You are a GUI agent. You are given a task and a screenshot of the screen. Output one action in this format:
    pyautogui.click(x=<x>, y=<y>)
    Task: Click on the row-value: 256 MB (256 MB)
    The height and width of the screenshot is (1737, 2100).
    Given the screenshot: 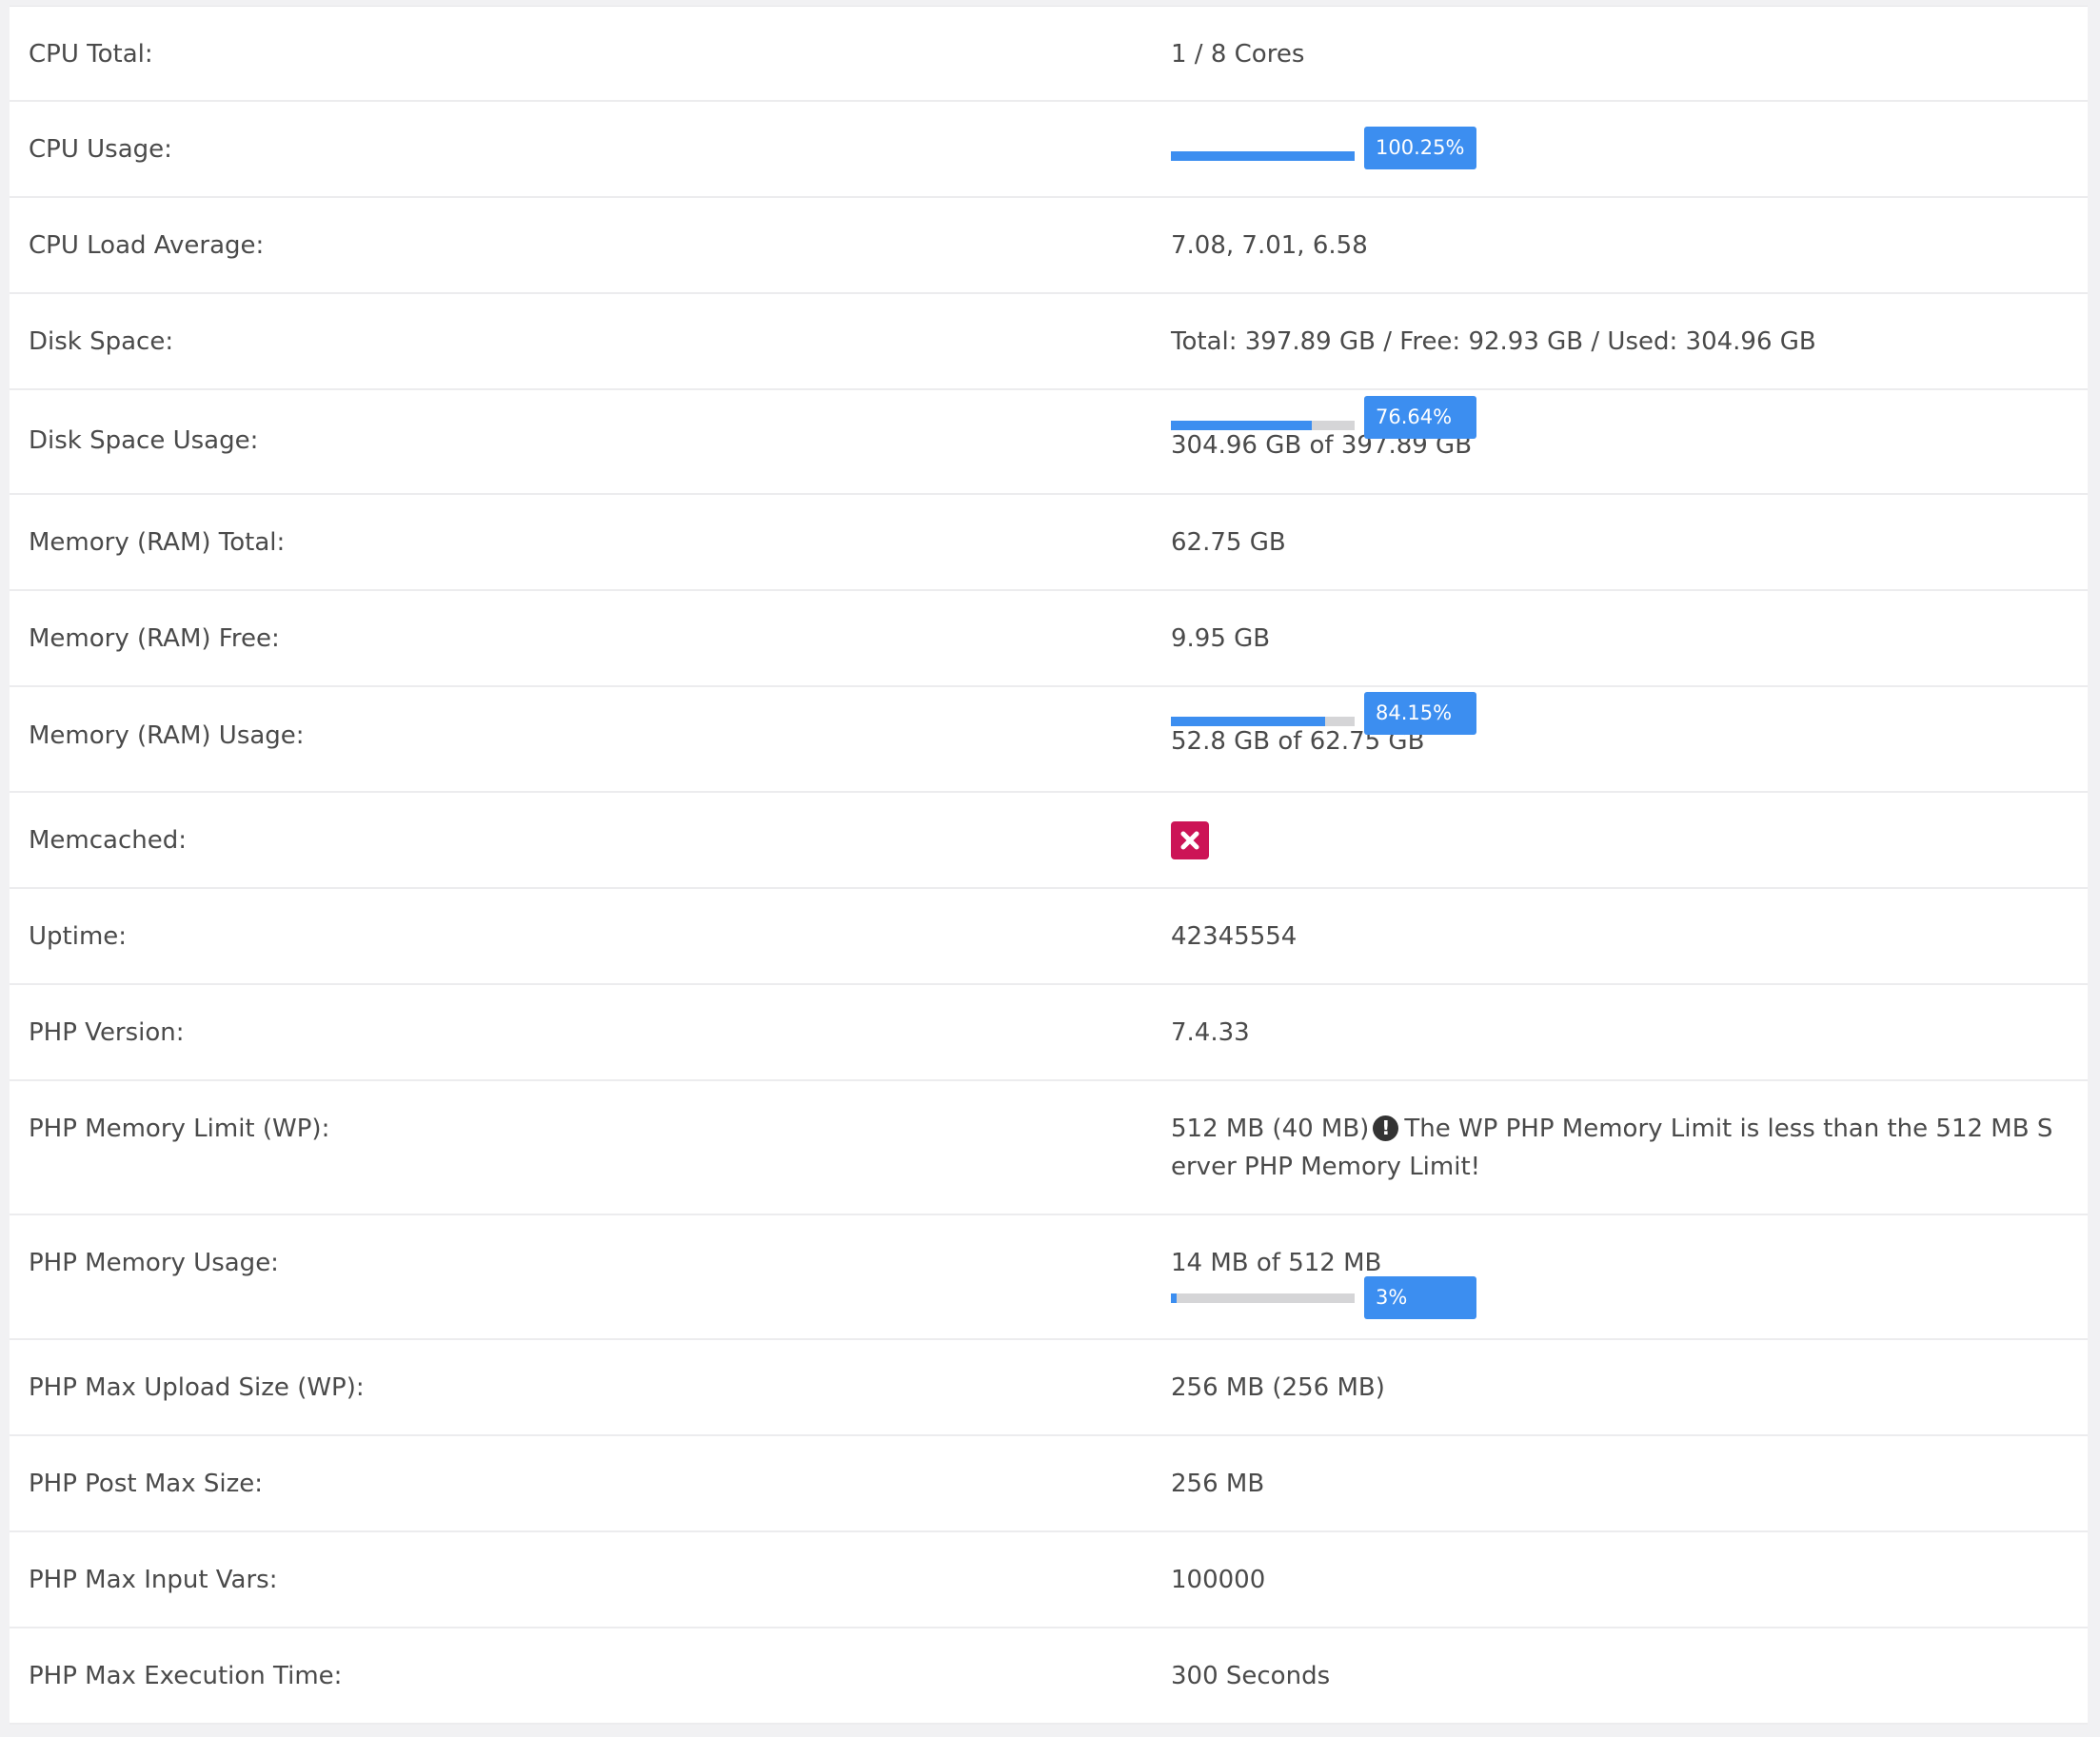 What is the action you would take?
    pyautogui.click(x=1278, y=1387)
    